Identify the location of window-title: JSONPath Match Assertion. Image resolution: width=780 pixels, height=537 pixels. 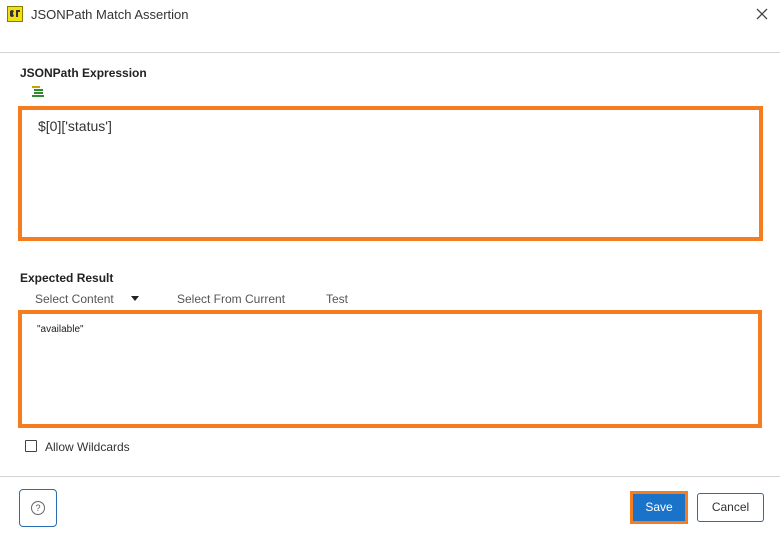
(110, 14).